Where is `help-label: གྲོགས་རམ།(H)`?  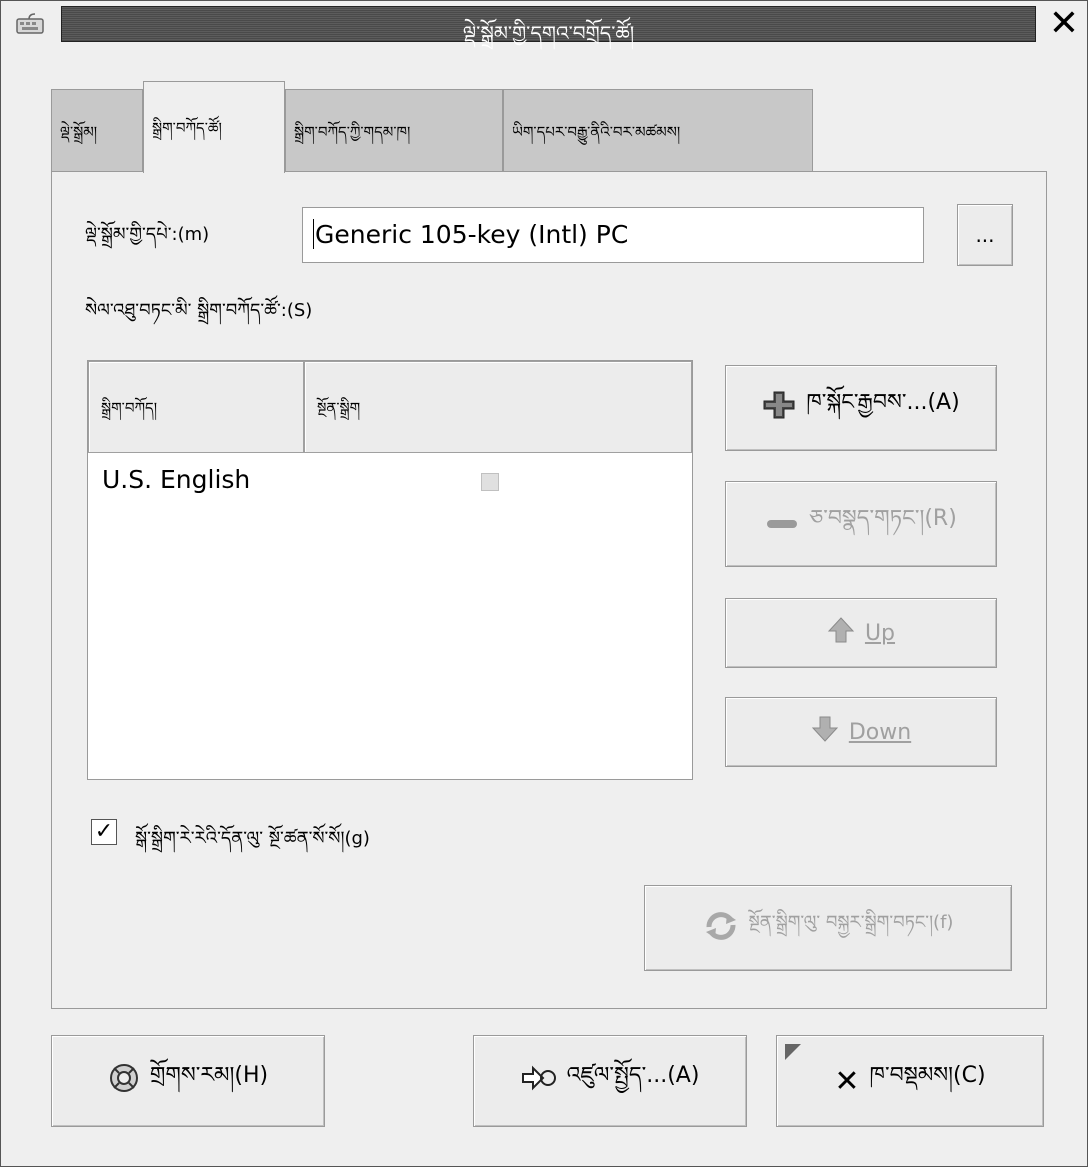 help-label: གྲོགས་རམ།(H) is located at coordinates (209, 1075).